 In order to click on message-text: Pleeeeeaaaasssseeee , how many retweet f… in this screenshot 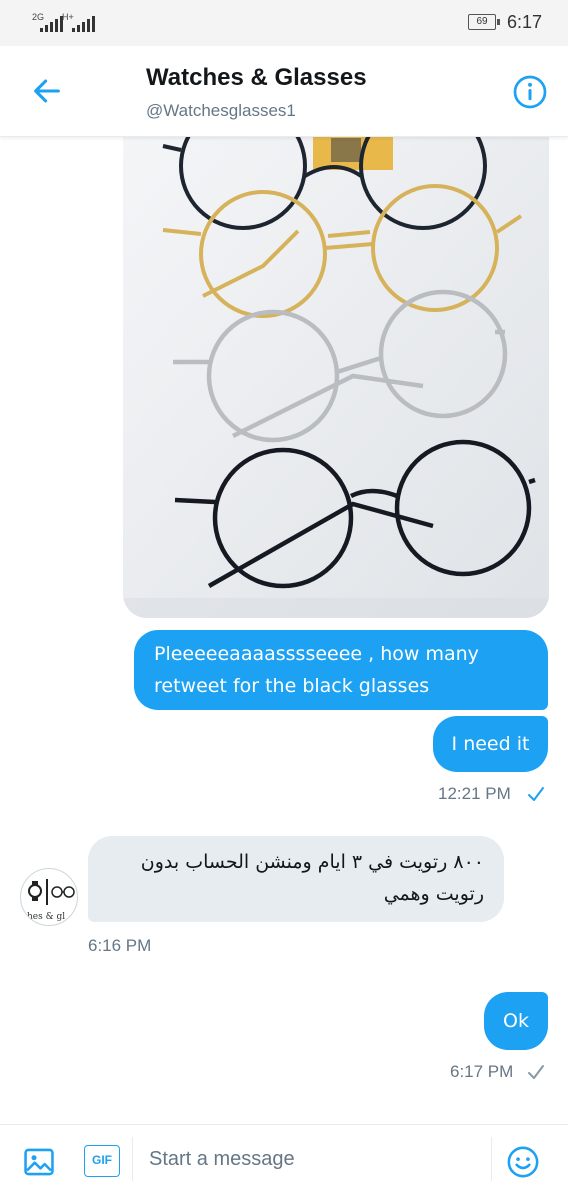, I will do `click(316, 670)`.